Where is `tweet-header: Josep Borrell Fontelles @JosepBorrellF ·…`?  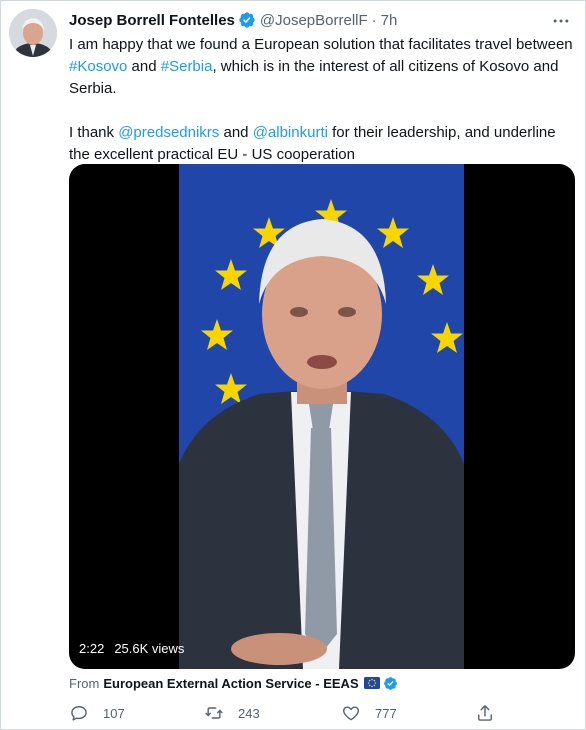
tweet-header: Josep Borrell Fontelles @JosepBorrellF ·… is located at coordinates (233, 20).